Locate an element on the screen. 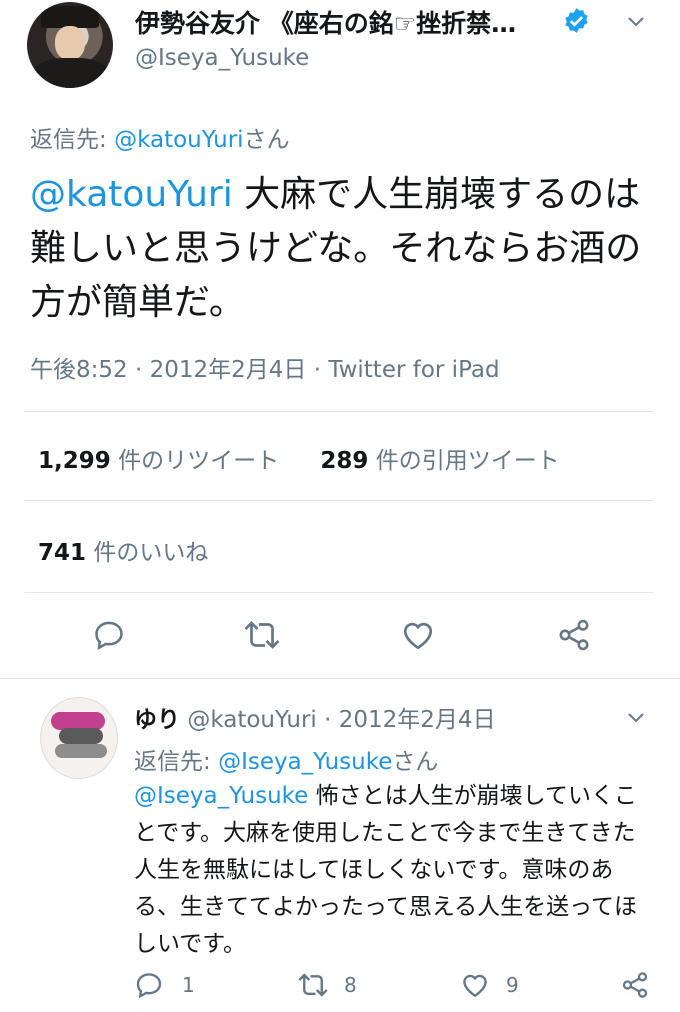  likes-stat: 741 件のいいね is located at coordinates (123, 550).